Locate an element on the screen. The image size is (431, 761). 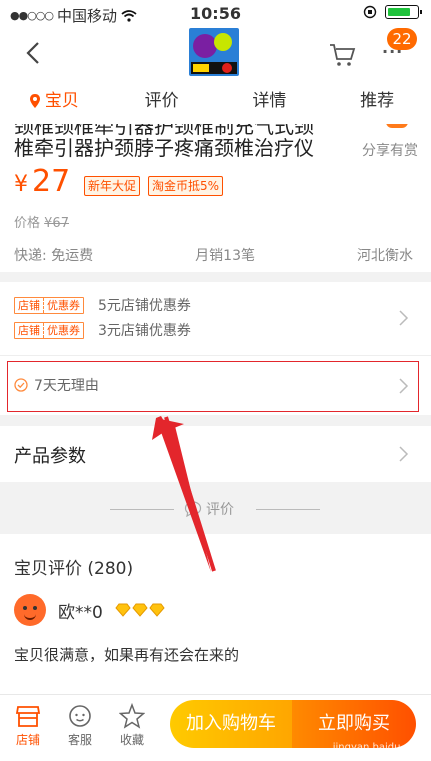
shop-label: 店铺 is located at coordinates (27, 740).